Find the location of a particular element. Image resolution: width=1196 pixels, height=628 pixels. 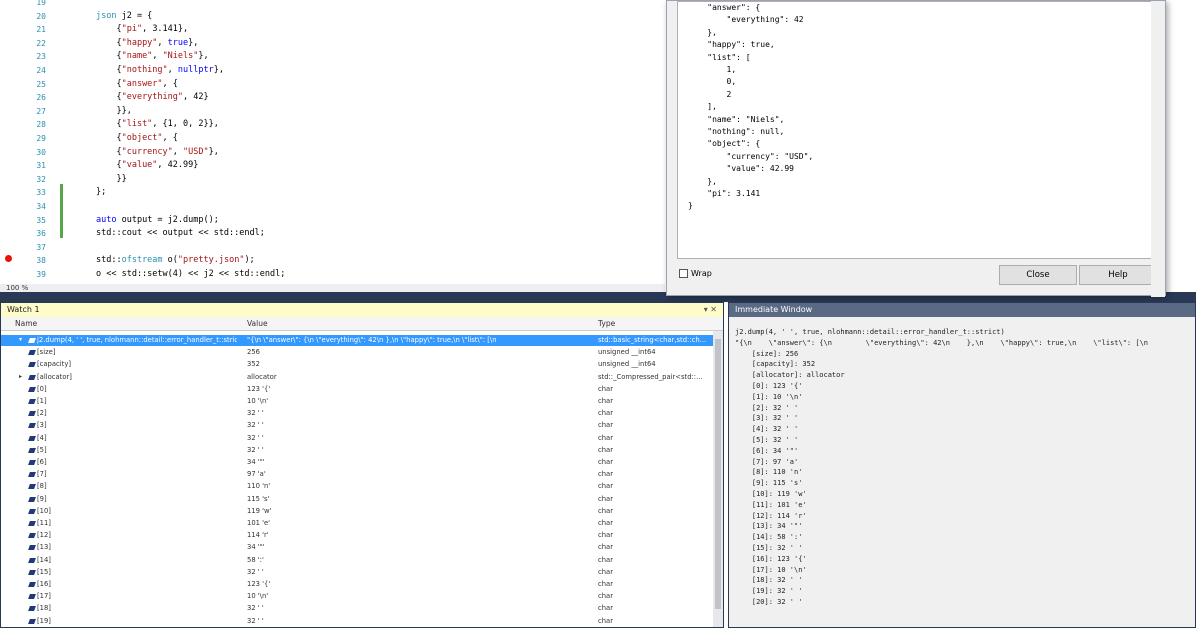

code-line: o << std::setw(4) << j2 << std::endl; is located at coordinates (190, 275).